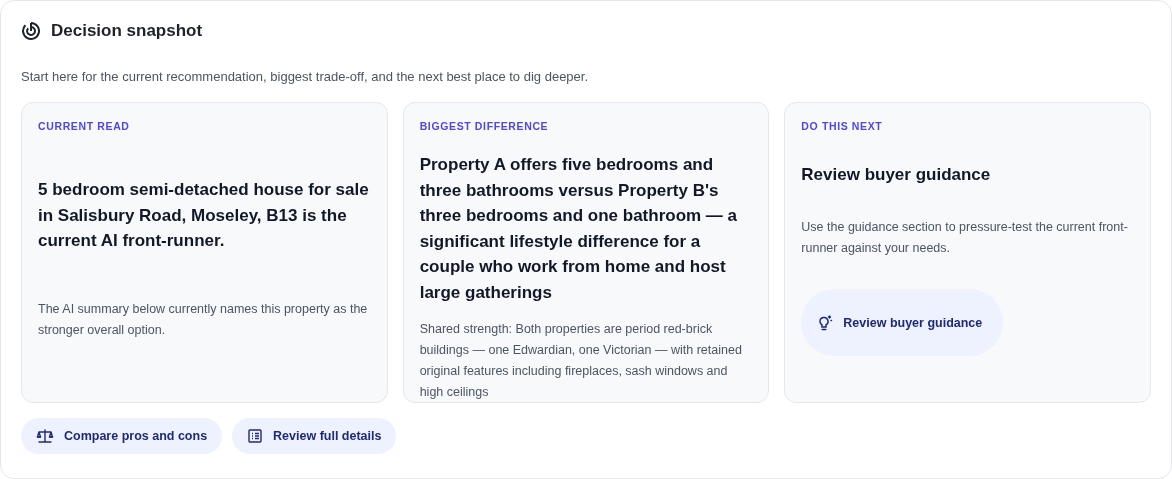  Describe the element at coordinates (305, 76) in the screenshot. I see `intro-text: Start here for the current recommendation, biggest trade-off, and the next best place to dig deeper.` at that location.